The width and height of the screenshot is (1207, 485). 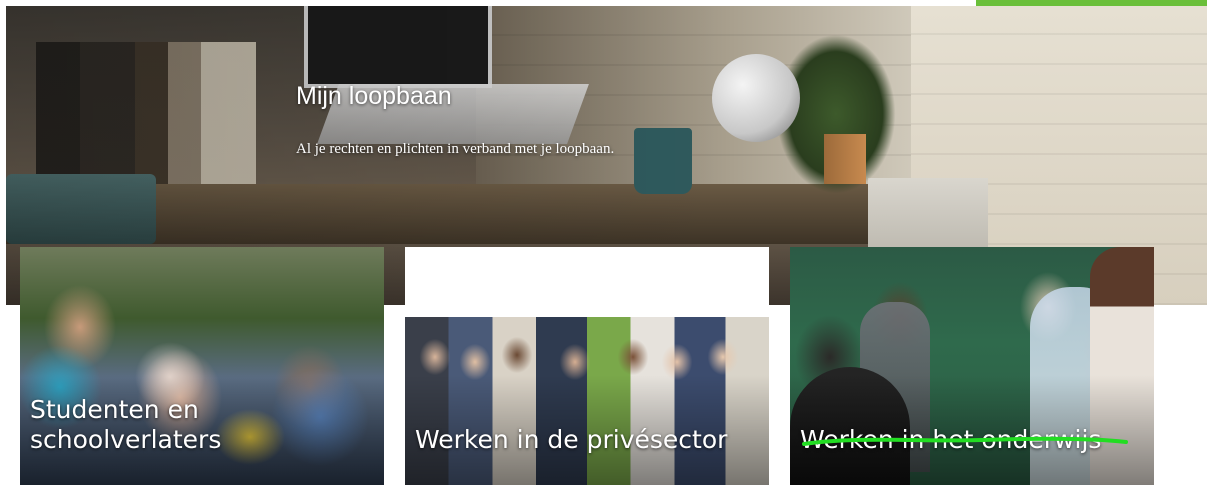 I want to click on card-education: Werken in het onderwijs, so click(x=972, y=366).